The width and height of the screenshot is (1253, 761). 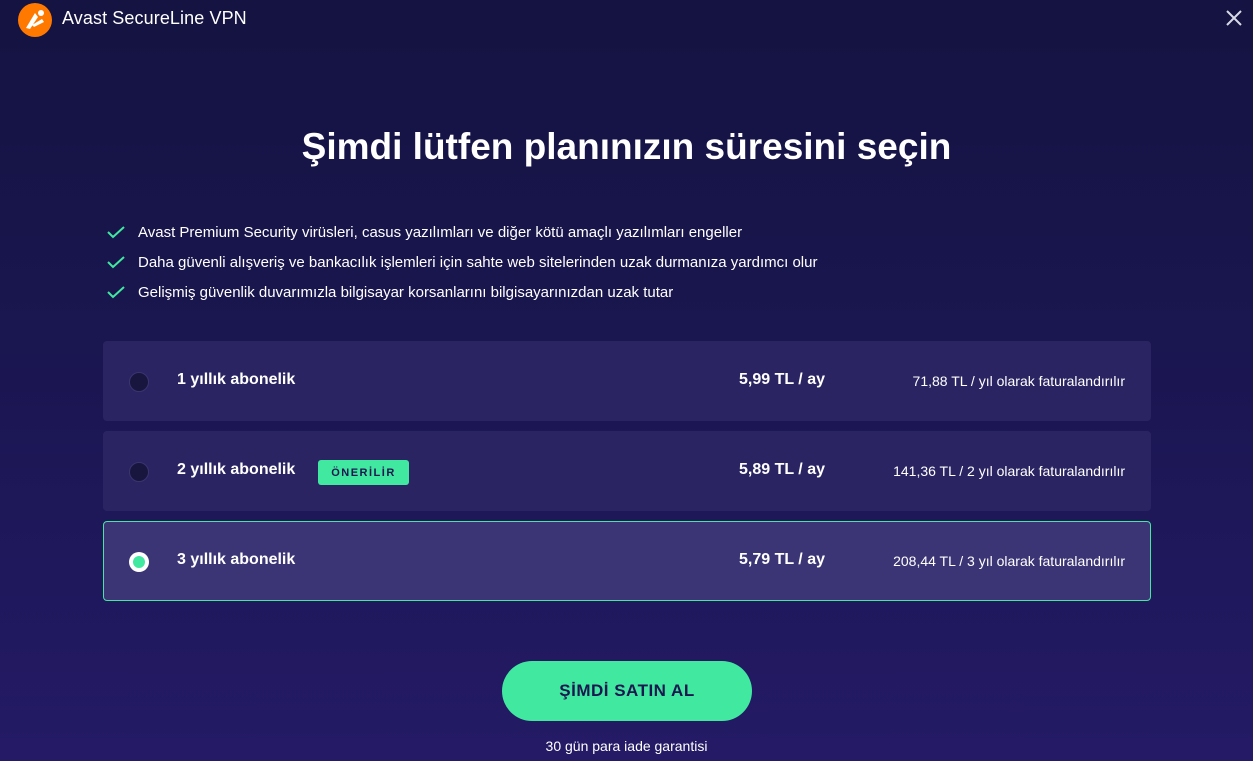 I want to click on plan-name: 1 yıllık abonelik, so click(x=236, y=379).